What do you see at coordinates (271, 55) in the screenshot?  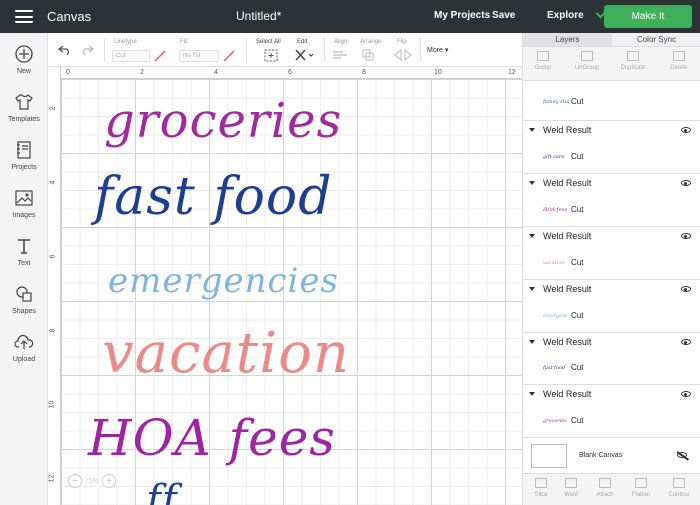 I see `select-all-icon` at bounding box center [271, 55].